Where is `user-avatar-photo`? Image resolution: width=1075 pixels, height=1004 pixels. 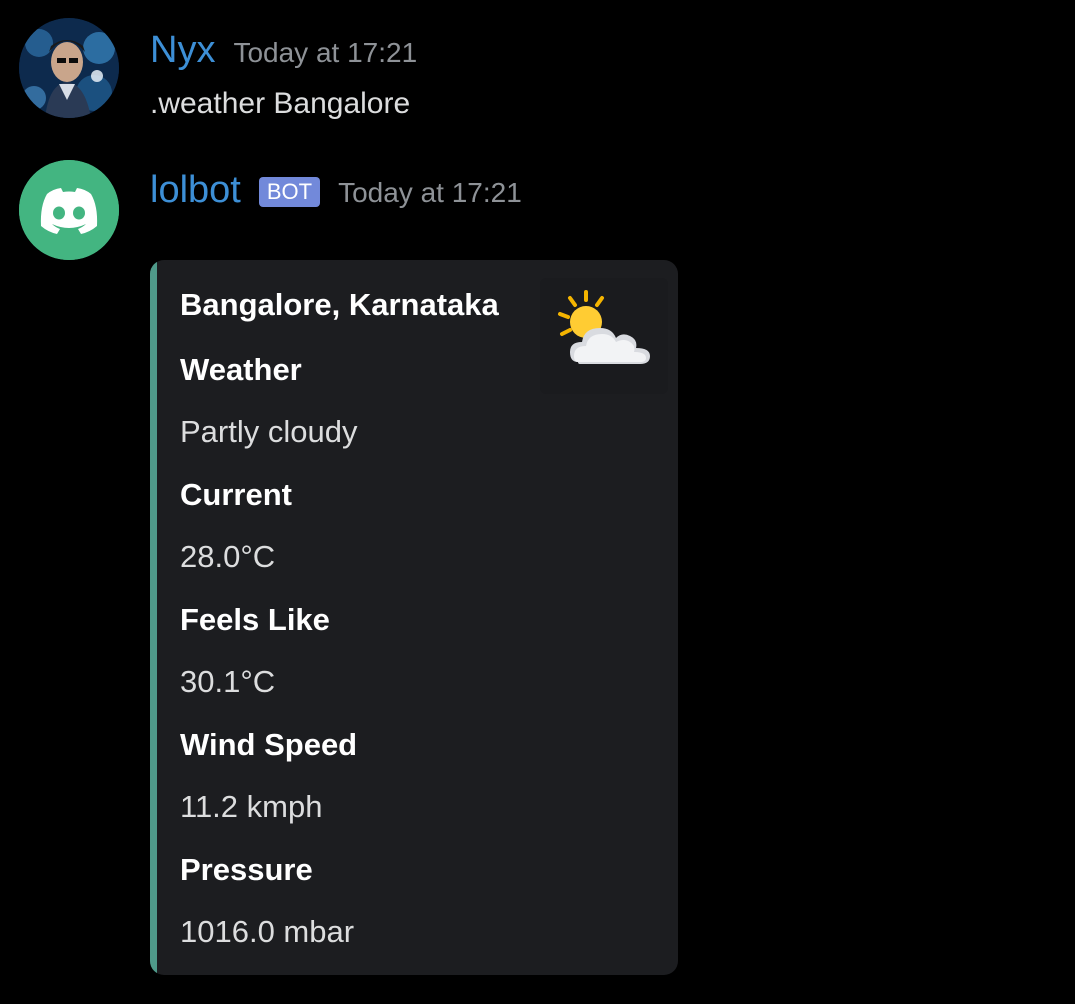
user-avatar-photo is located at coordinates (69, 68).